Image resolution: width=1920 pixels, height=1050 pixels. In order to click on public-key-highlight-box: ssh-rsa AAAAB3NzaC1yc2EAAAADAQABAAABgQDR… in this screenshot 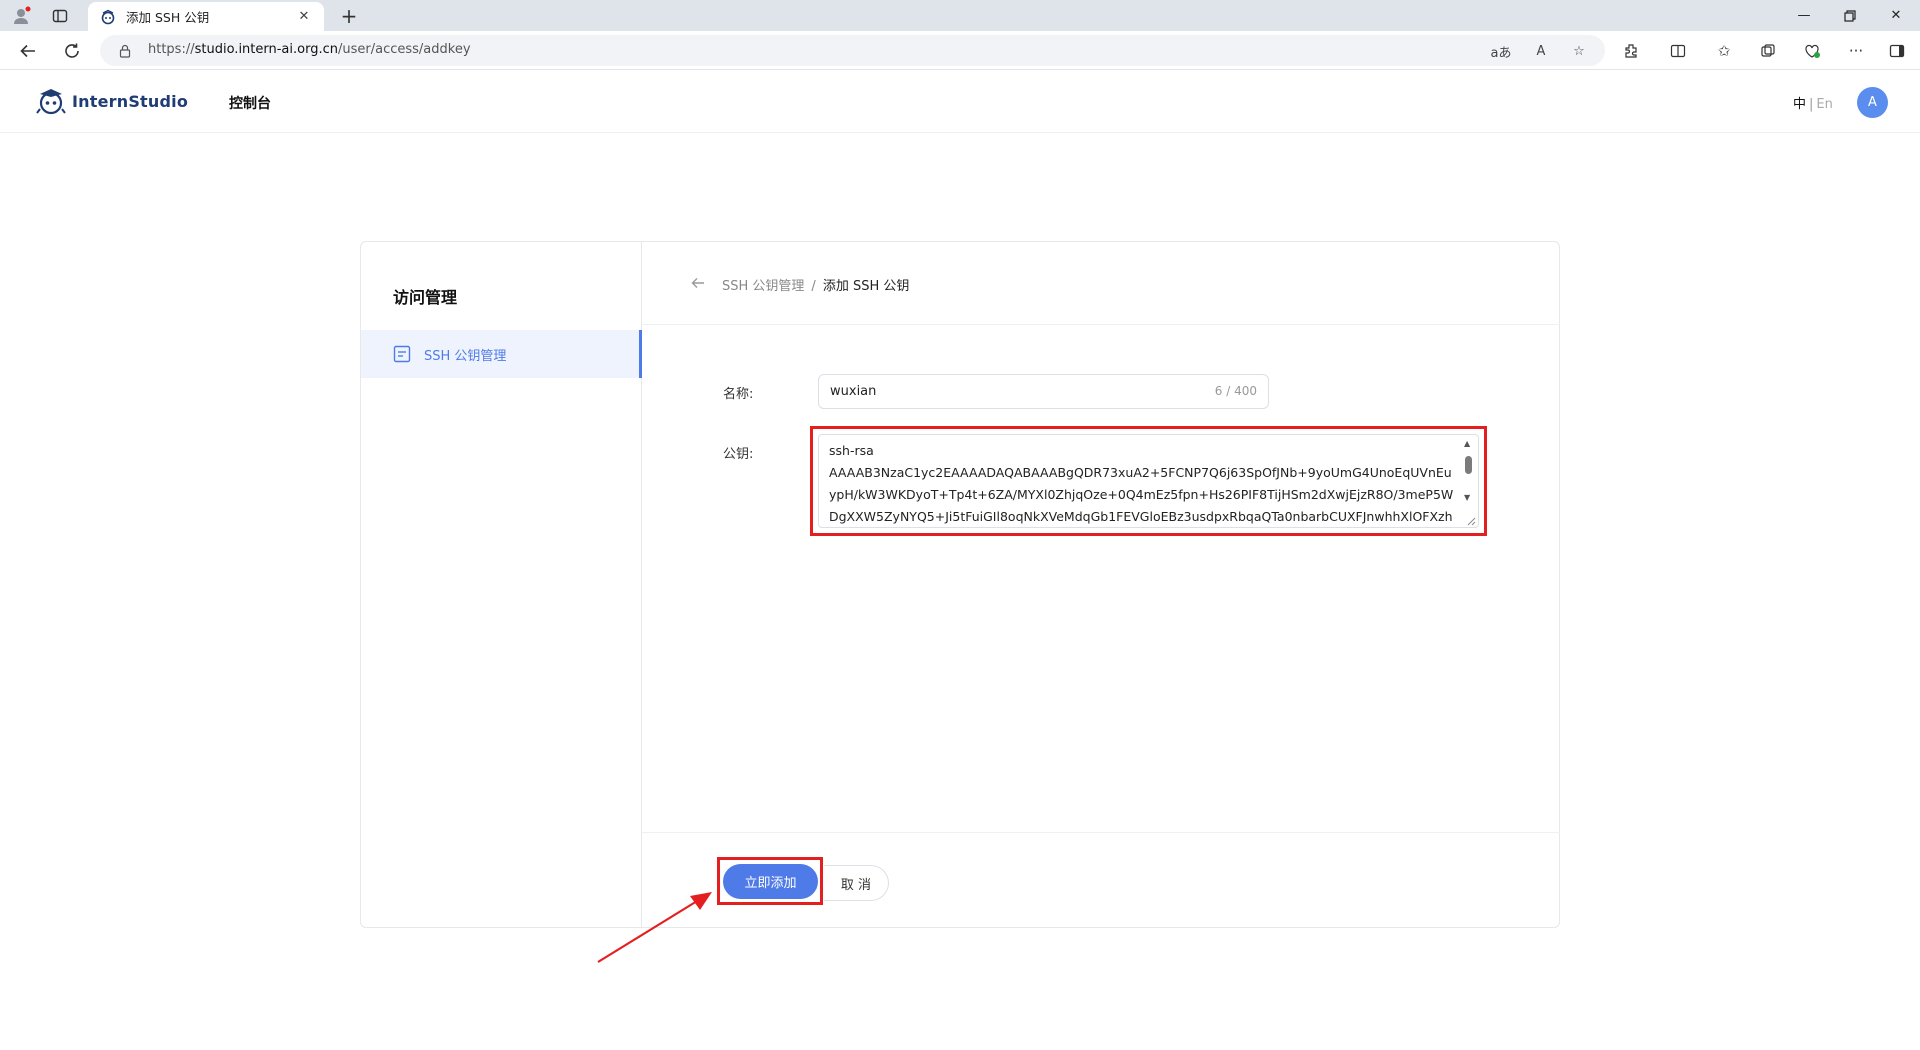, I will do `click(1148, 481)`.